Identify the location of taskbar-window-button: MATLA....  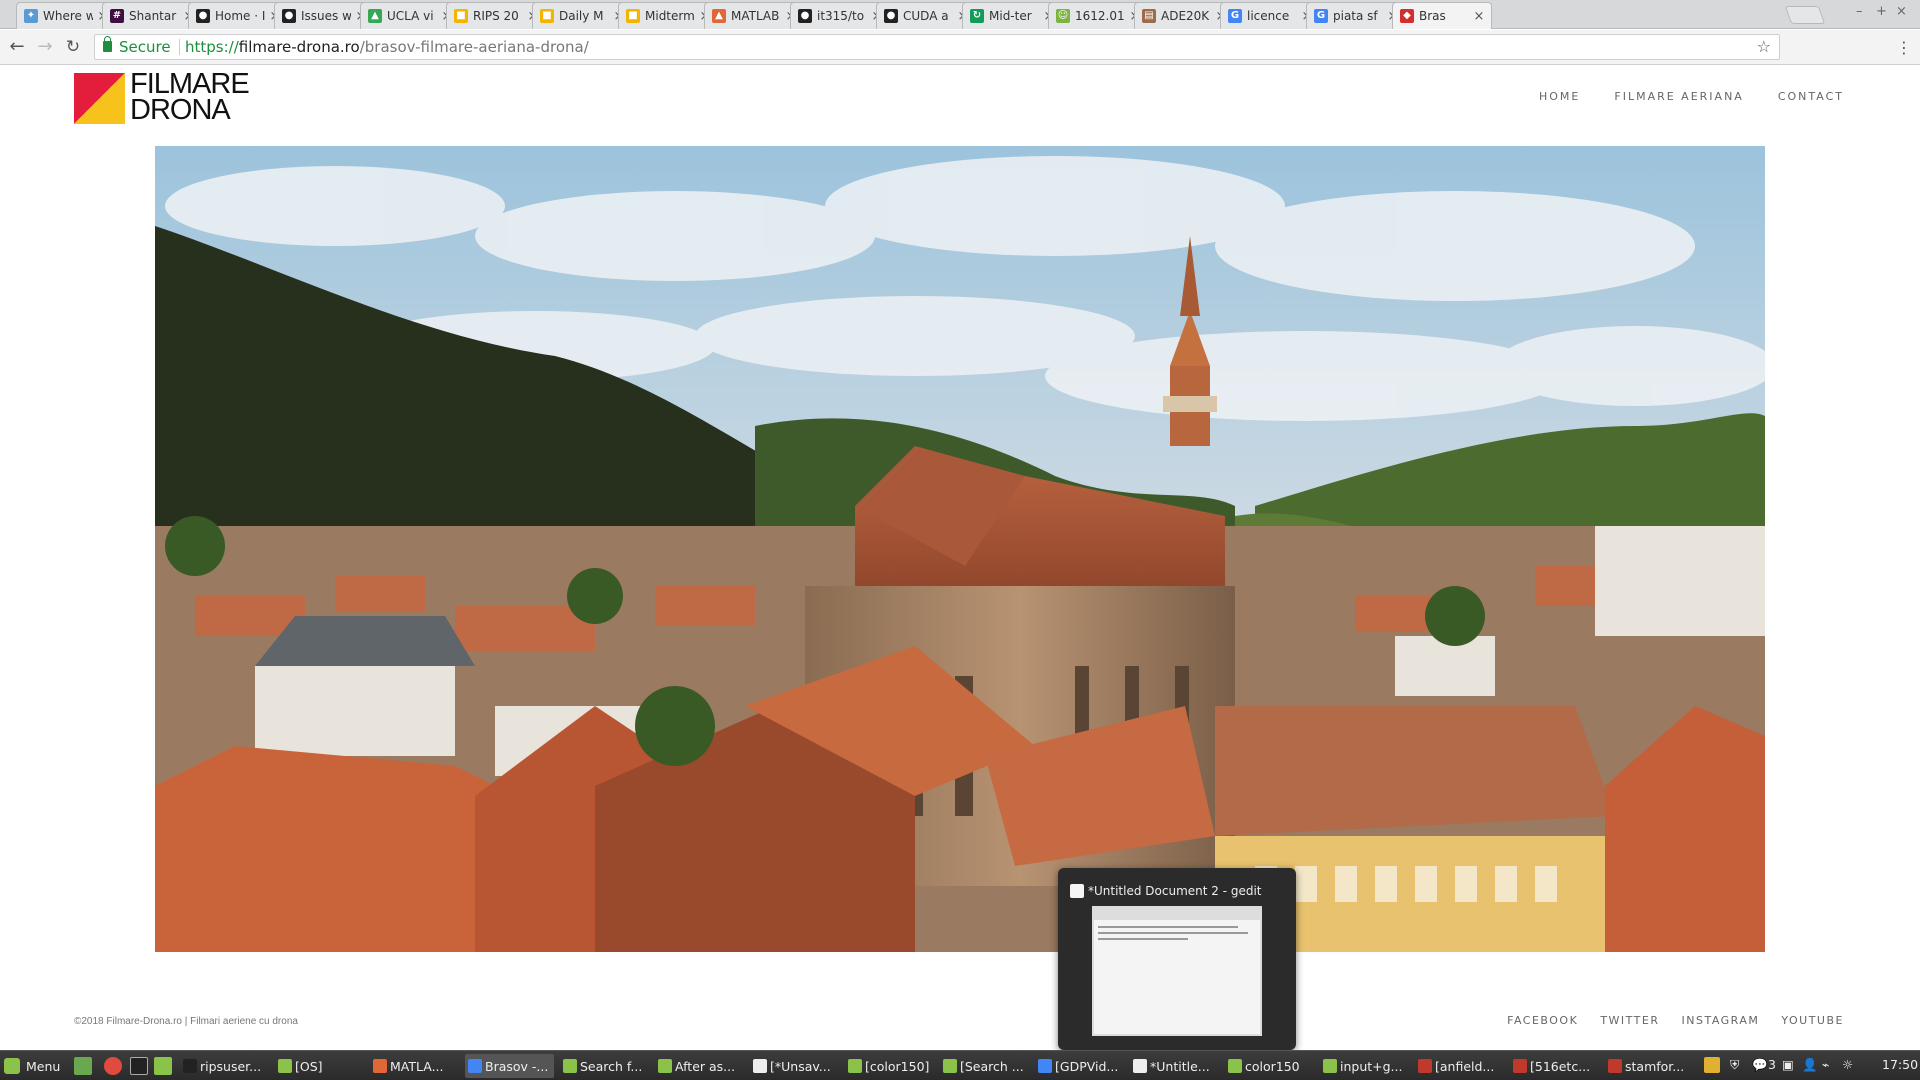
(414, 1066).